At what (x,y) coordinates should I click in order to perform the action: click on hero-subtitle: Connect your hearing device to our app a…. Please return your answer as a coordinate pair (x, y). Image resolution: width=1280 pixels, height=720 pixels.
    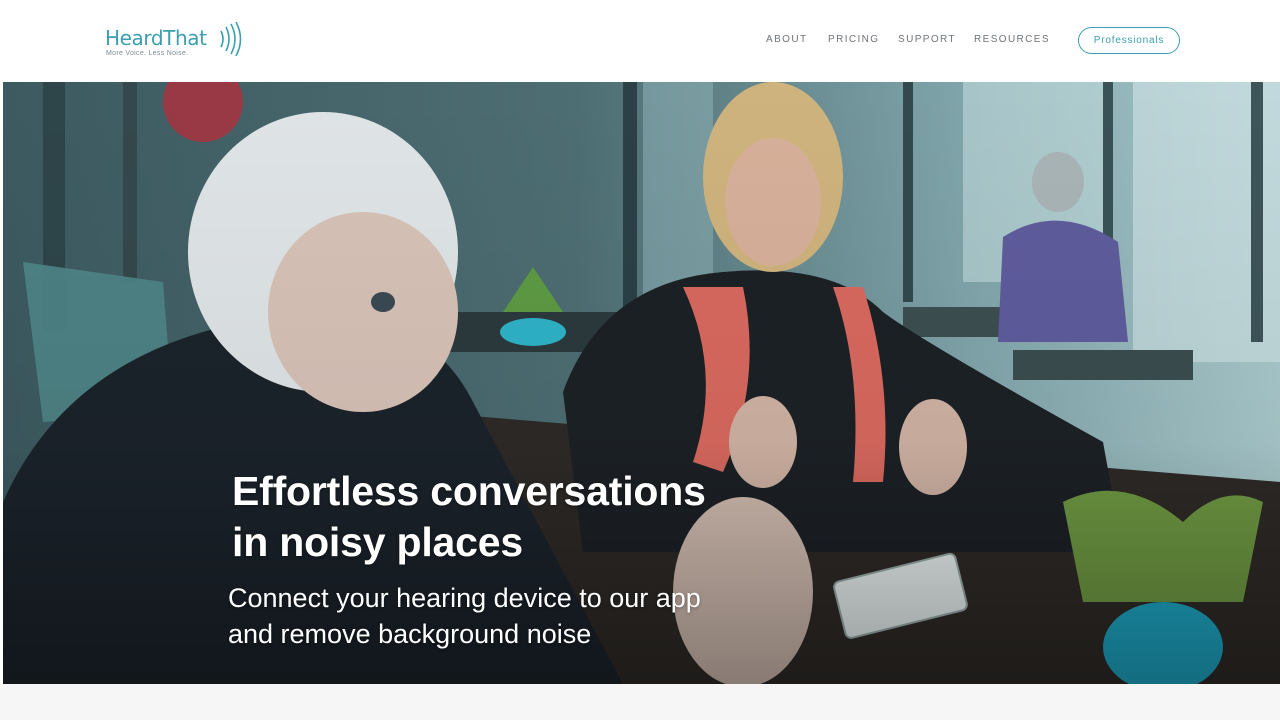
    Looking at the image, I should click on (508, 616).